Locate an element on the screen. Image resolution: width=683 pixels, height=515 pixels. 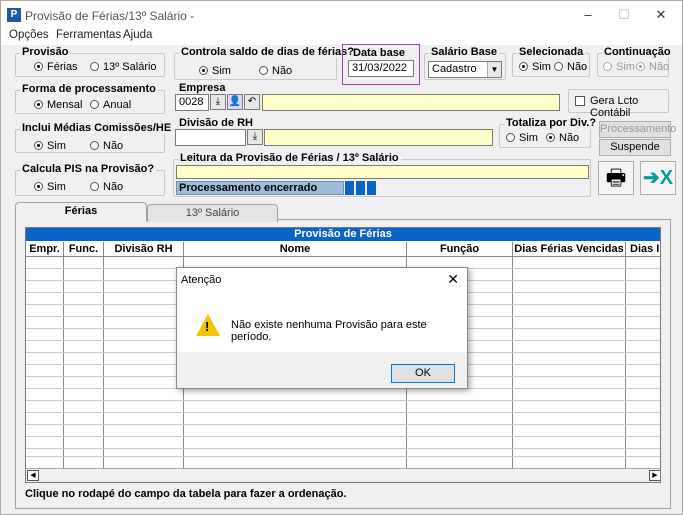
divisao-name-field is located at coordinates (378, 137).